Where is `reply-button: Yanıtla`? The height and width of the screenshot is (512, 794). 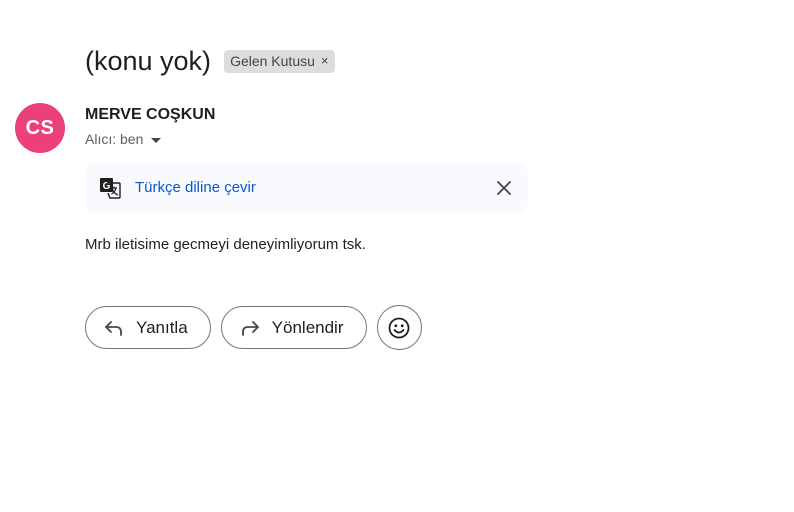 reply-button: Yanıtla is located at coordinates (148, 327).